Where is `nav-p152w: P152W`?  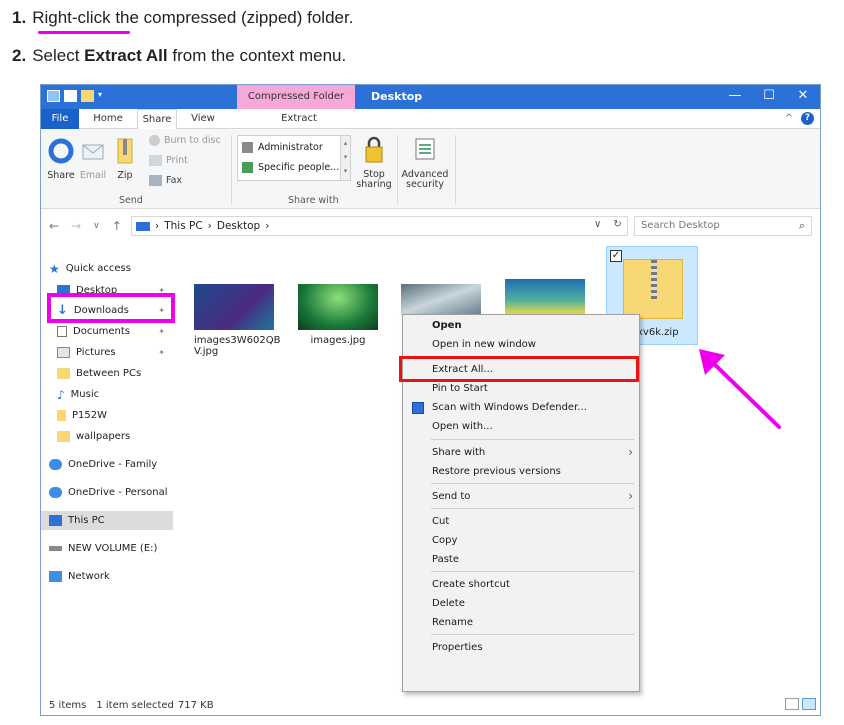
nav-p152w: P152W is located at coordinates (113, 415).